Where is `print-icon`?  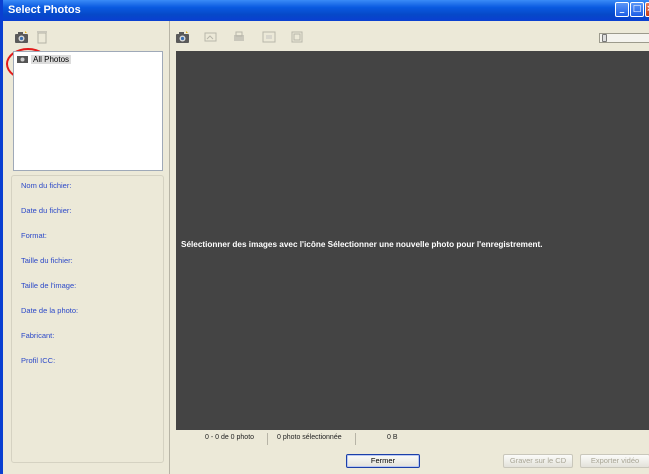 print-icon is located at coordinates (239, 36).